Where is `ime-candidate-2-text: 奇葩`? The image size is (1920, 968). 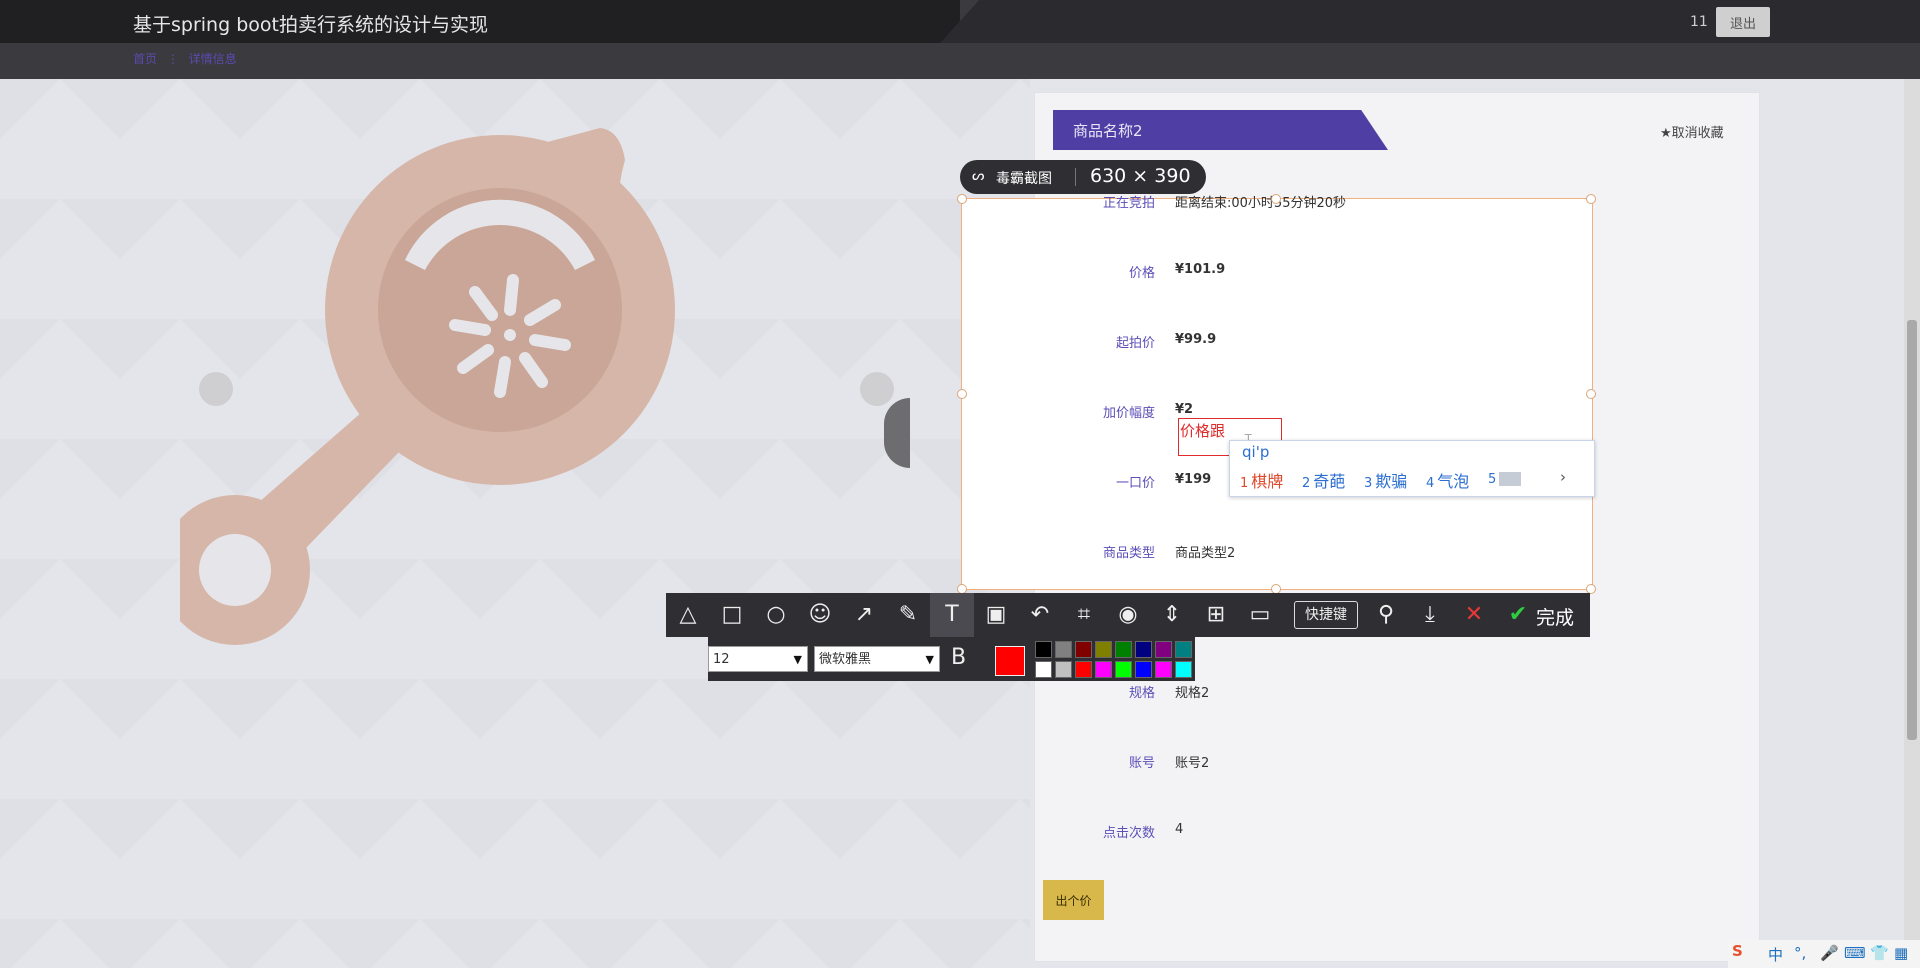
ime-candidate-2-text: 奇葩 is located at coordinates (1329, 481).